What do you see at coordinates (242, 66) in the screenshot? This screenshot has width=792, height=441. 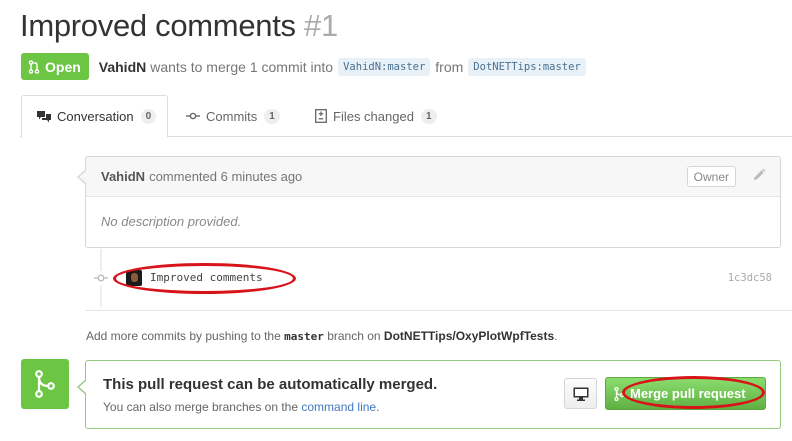 I see `pr-summary-text: wants to merge 1 commit into` at bounding box center [242, 66].